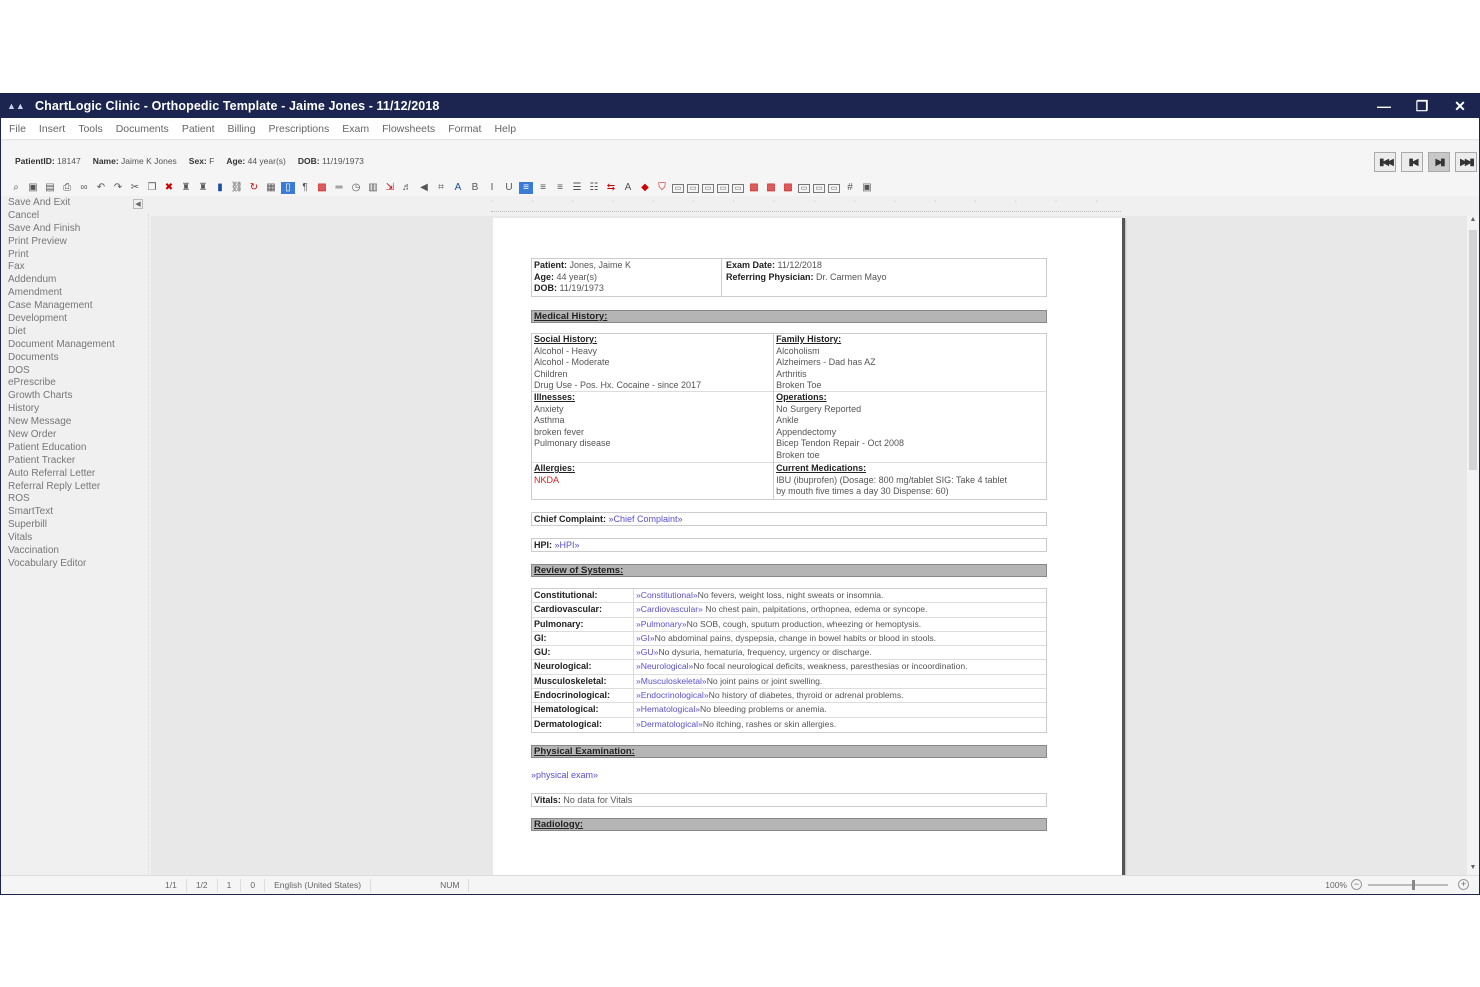 This screenshot has height=987, width=1480. Describe the element at coordinates (834, 188) in the screenshot. I see `template-field-11-icon: ▭` at that location.